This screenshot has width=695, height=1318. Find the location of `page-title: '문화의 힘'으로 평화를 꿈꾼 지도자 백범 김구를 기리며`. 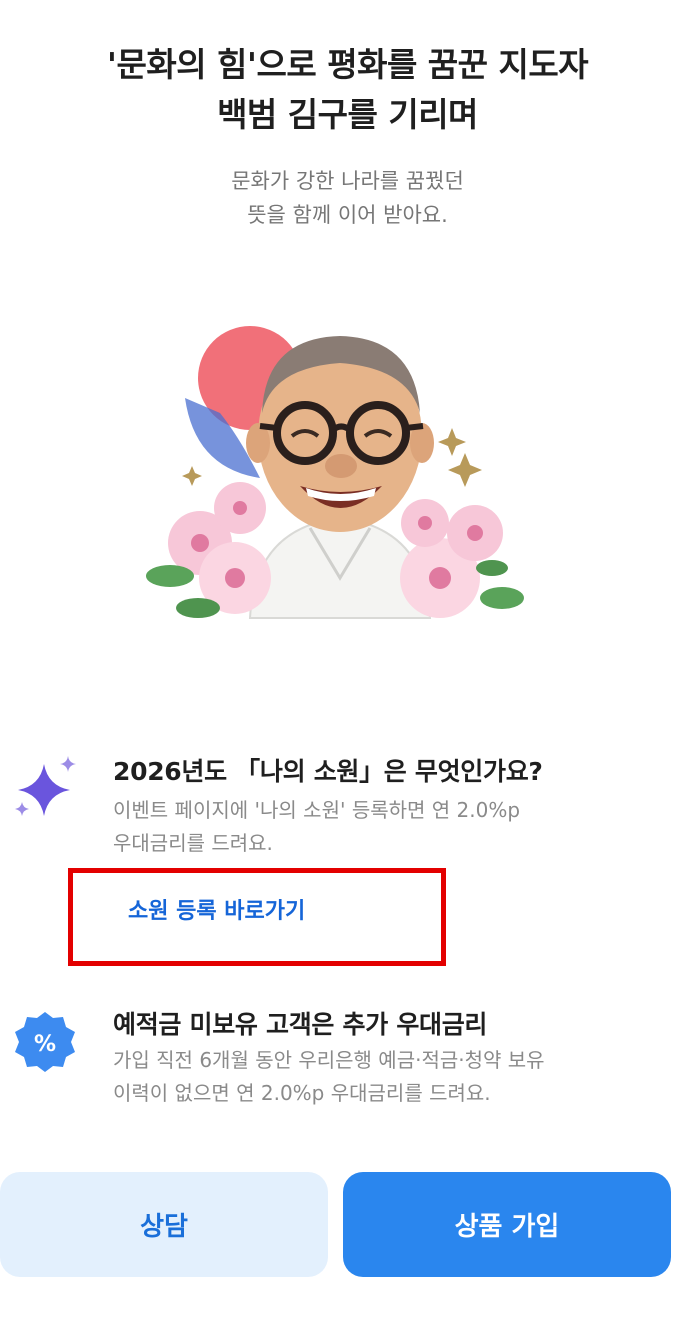

page-title: '문화의 힘'으로 평화를 꿈꾼 지도자 백범 김구를 기리며 is located at coordinates (347, 90).